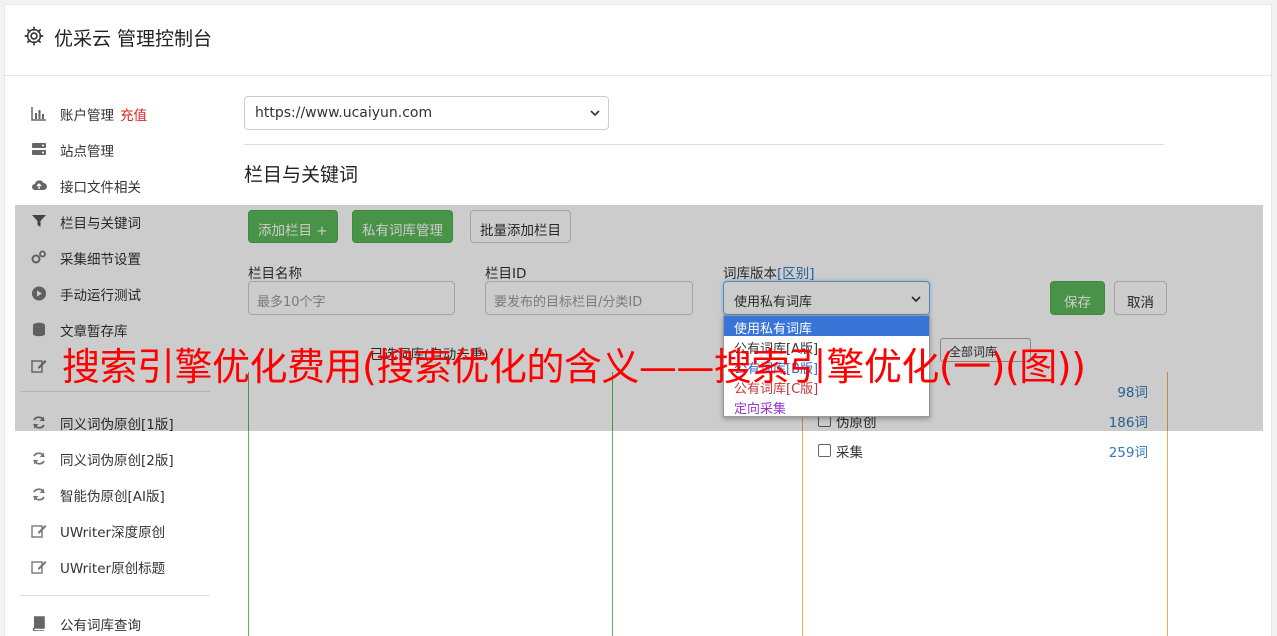 The height and width of the screenshot is (636, 1277). I want to click on sidebar-item-label: 智能伪原创[AI版], so click(112, 497).